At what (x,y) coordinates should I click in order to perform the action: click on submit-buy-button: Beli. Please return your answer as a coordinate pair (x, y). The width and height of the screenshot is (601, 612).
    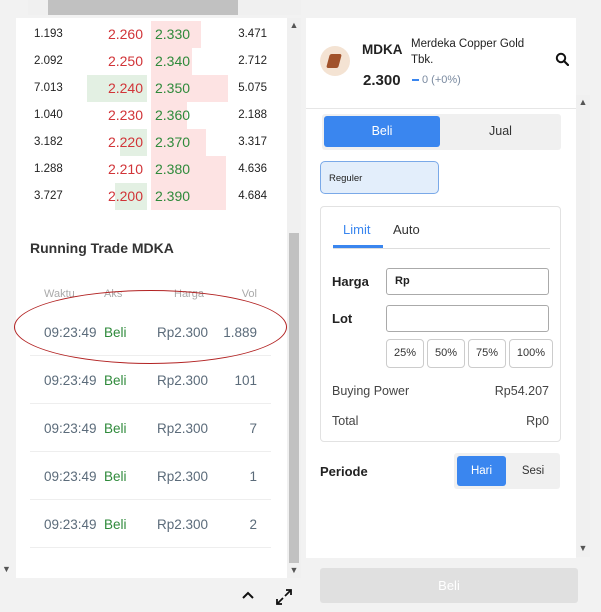
    Looking at the image, I should click on (449, 585).